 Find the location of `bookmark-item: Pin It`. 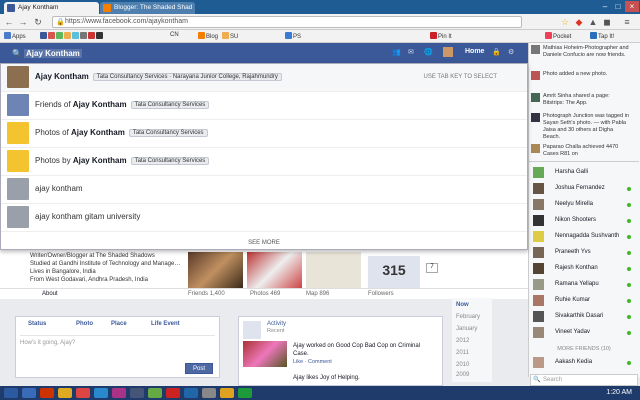

bookmark-item: Pin It is located at coordinates (441, 36).